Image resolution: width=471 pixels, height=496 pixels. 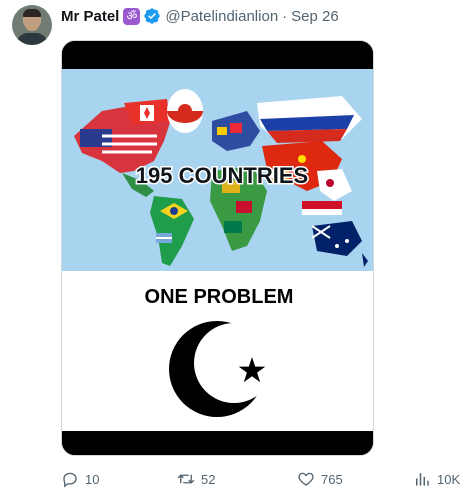 What do you see at coordinates (152, 16) in the screenshot?
I see `verified-badge-icon` at bounding box center [152, 16].